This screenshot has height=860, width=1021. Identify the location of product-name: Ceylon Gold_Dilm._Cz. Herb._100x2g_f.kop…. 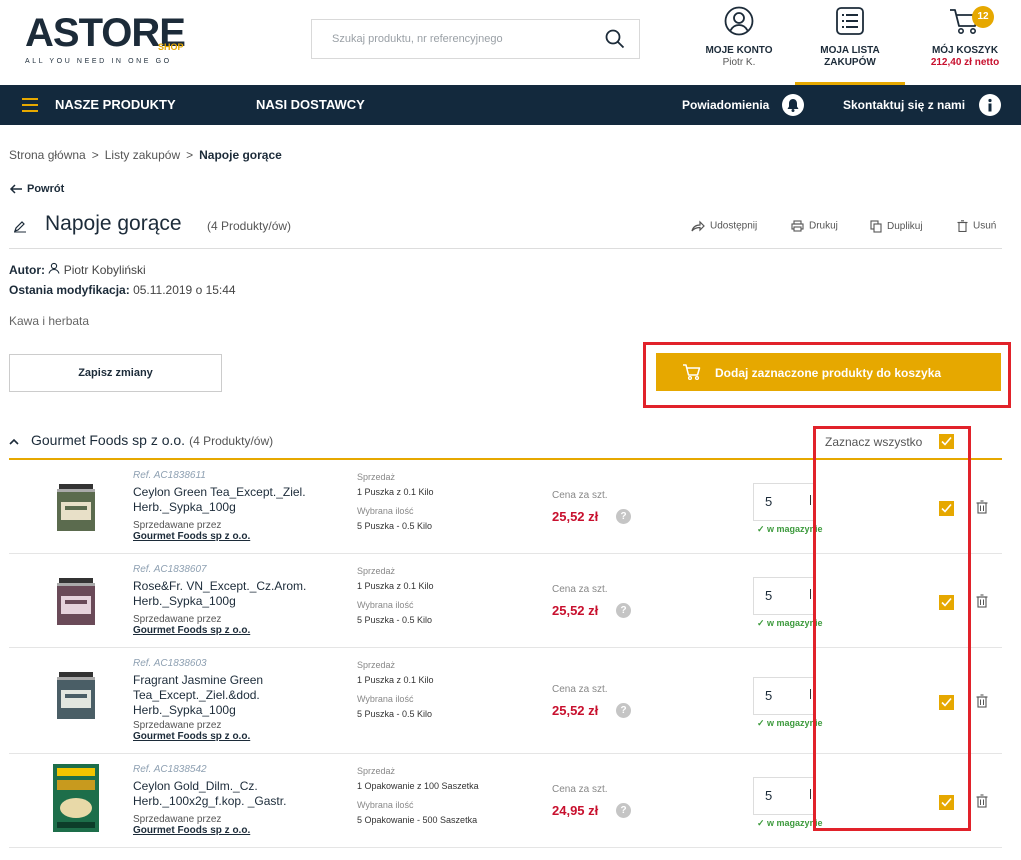
(235, 794).